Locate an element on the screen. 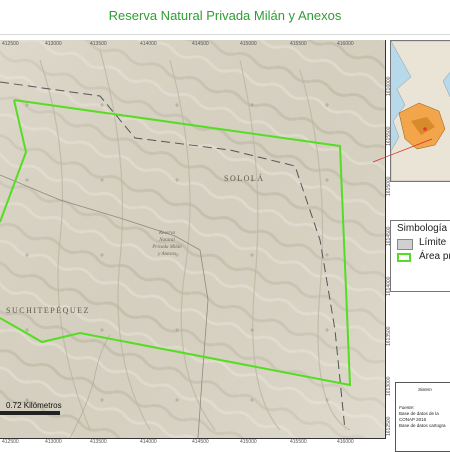 Image resolution: width=450 pixels, height=452 pixels. legend: Simbología Límite Área pr is located at coordinates (420, 256).